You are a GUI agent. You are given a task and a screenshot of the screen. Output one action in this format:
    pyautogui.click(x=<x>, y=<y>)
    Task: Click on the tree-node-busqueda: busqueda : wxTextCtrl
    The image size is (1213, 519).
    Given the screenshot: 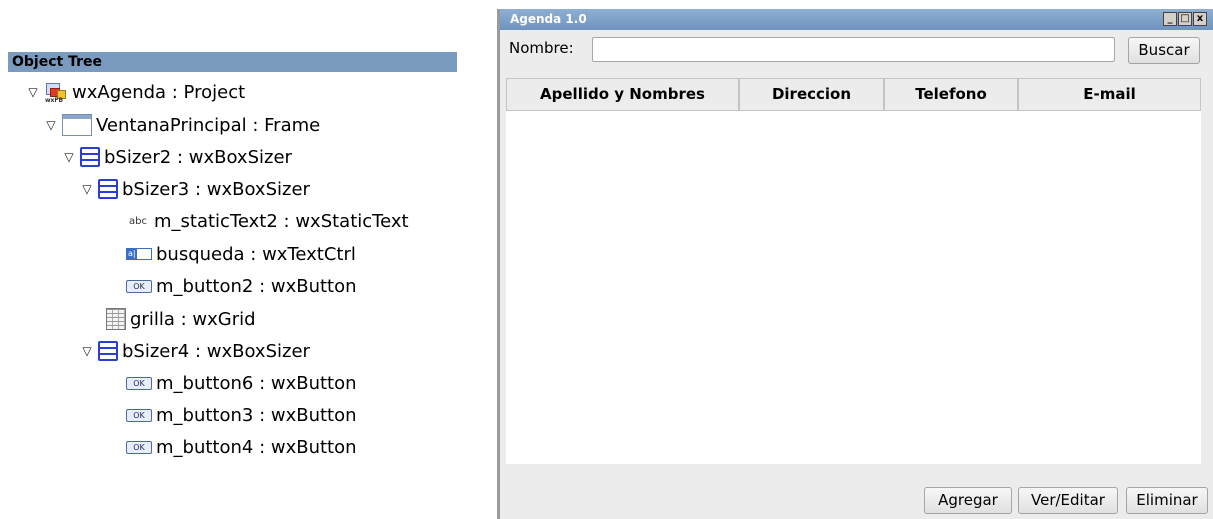 What is the action you would take?
    pyautogui.click(x=241, y=254)
    